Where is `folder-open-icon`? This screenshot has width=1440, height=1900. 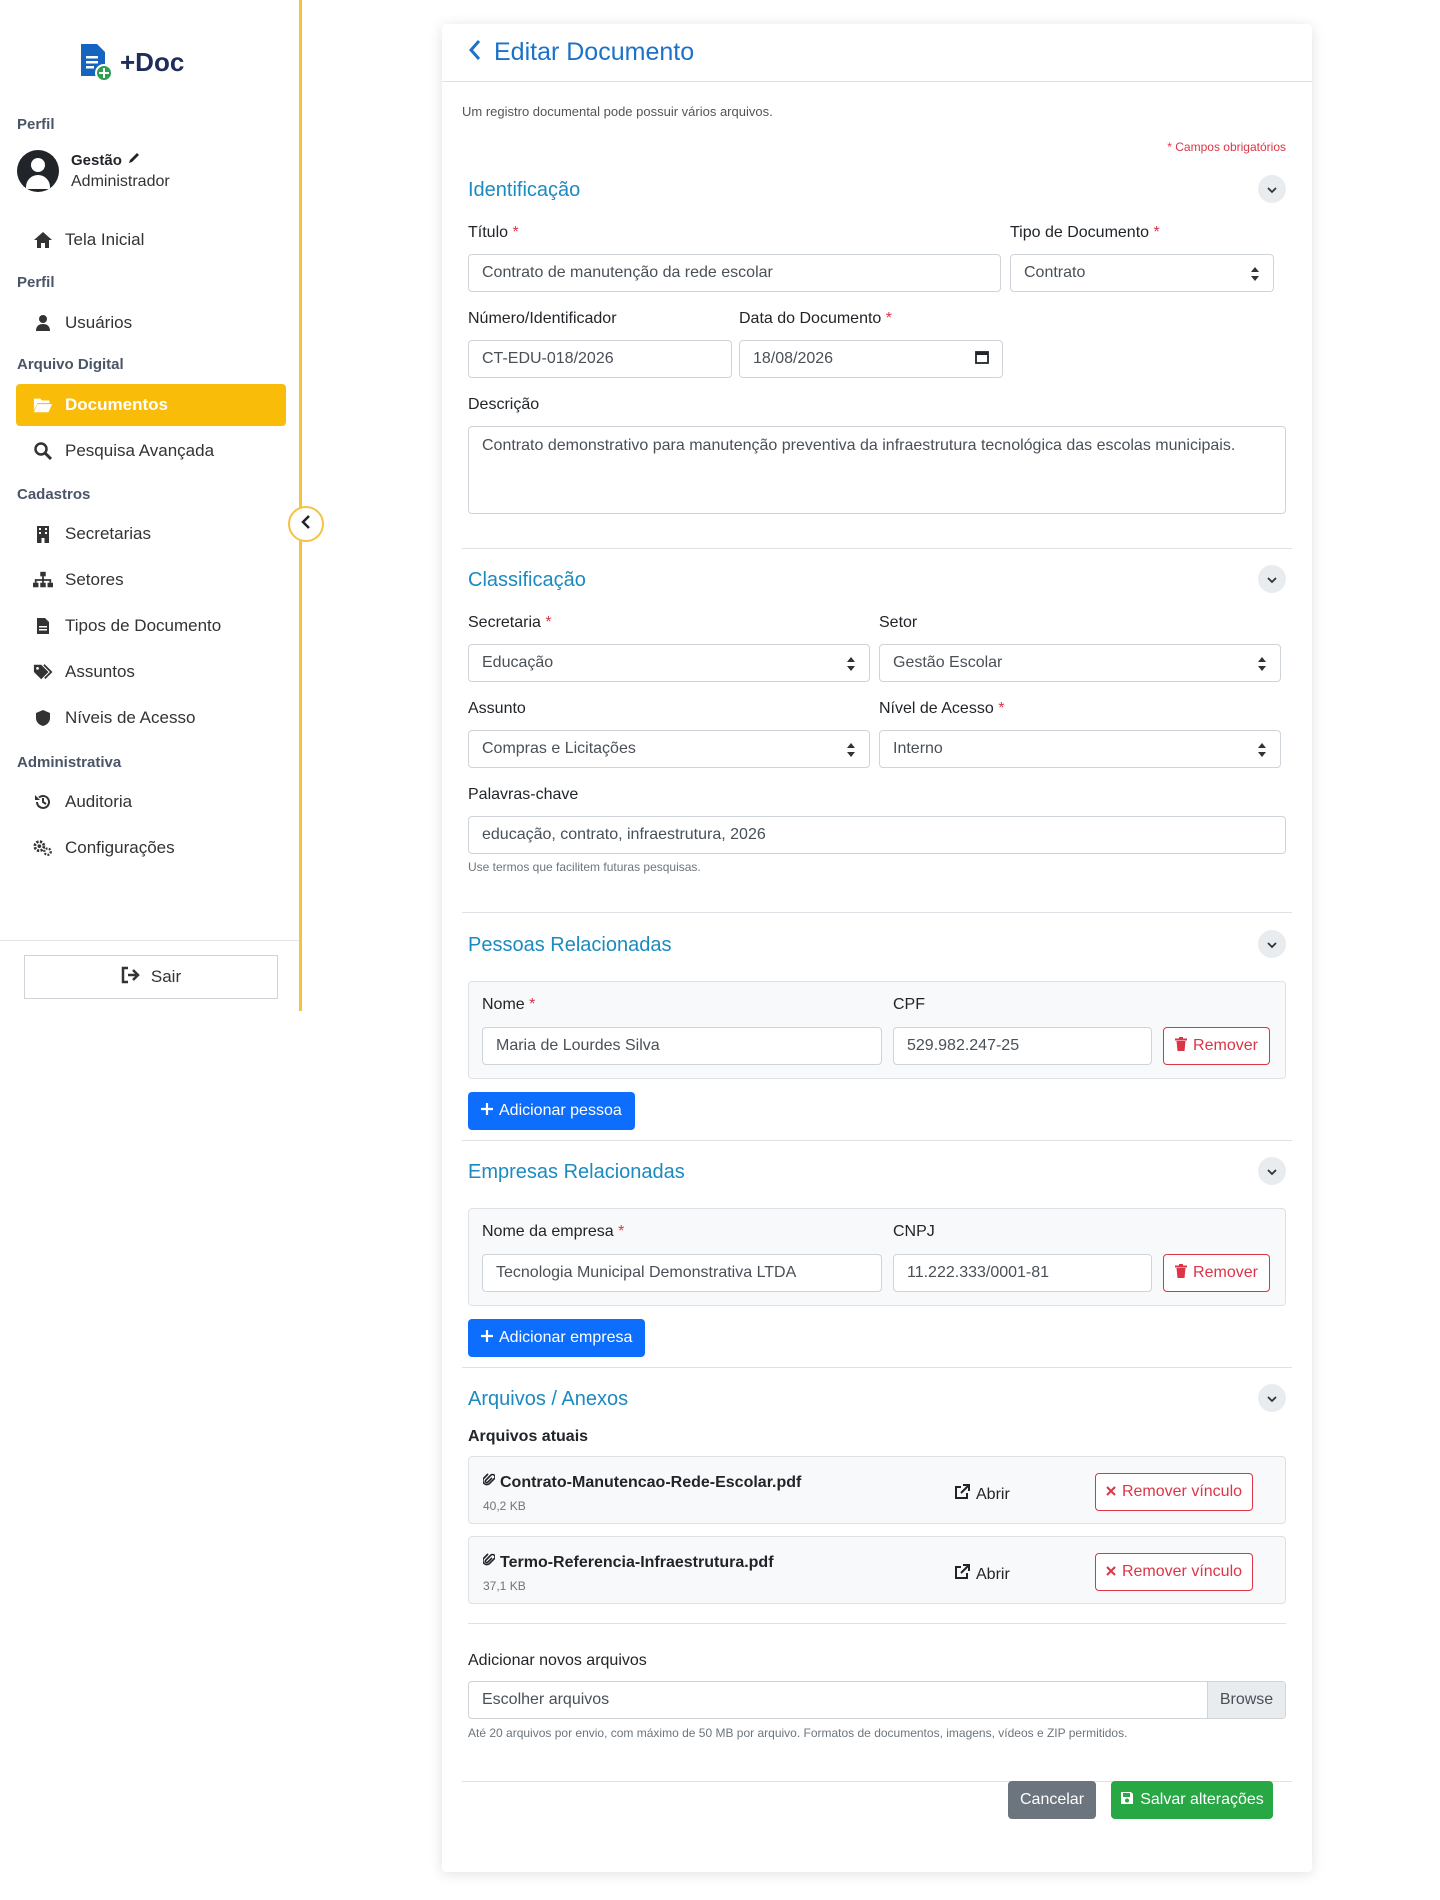
folder-open-icon is located at coordinates (43, 405).